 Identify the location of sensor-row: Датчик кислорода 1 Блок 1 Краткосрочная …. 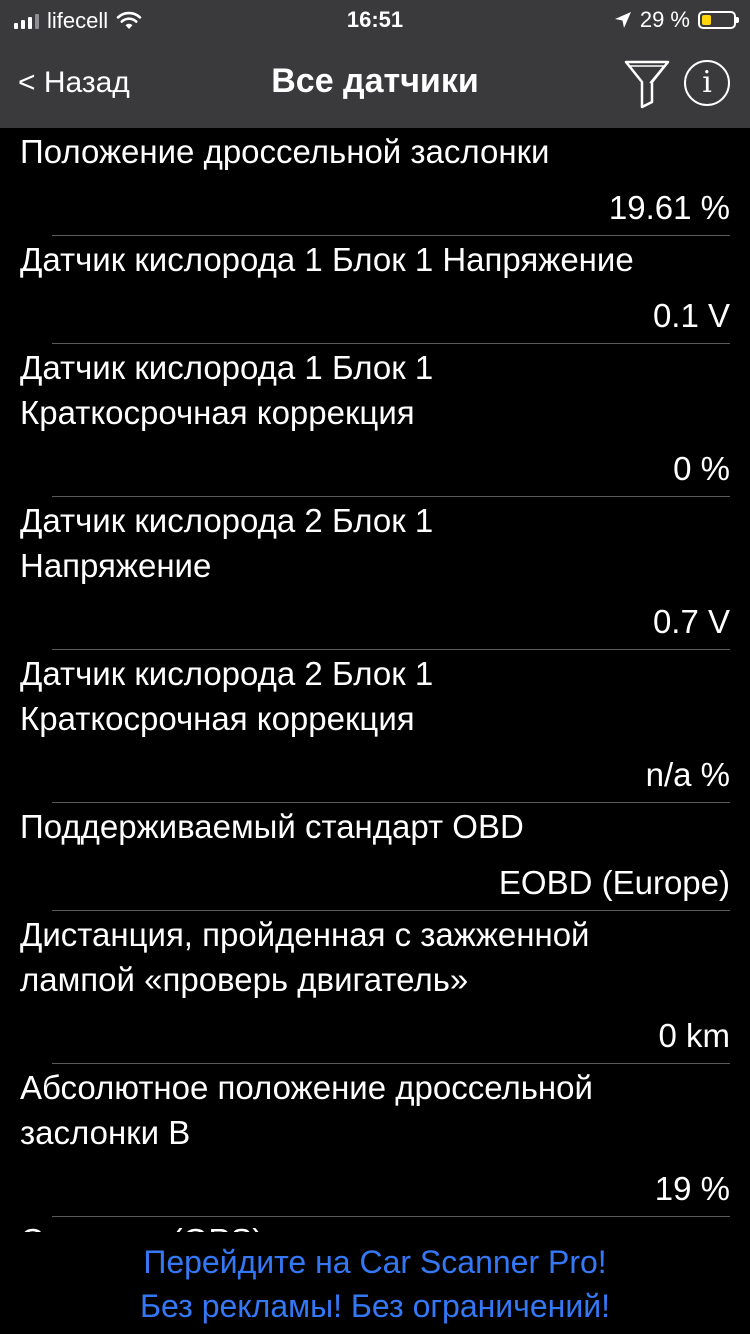
(375, 420).